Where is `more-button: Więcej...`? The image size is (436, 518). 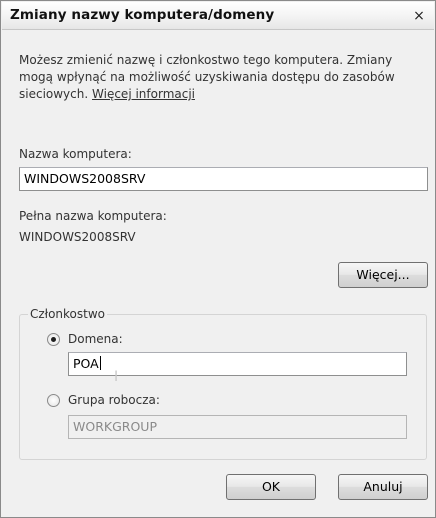 more-button: Więcej... is located at coordinates (383, 275).